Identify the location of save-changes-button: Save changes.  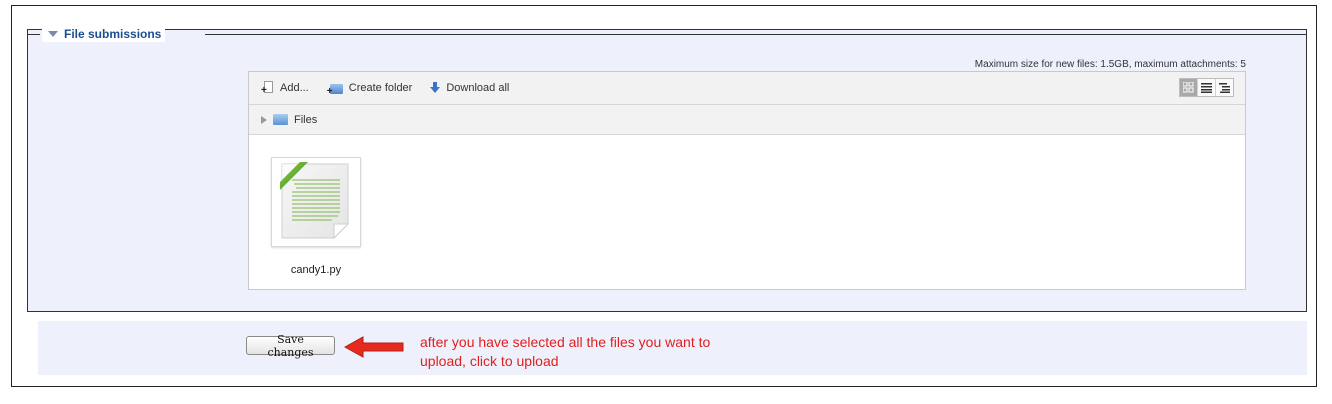
(290, 346).